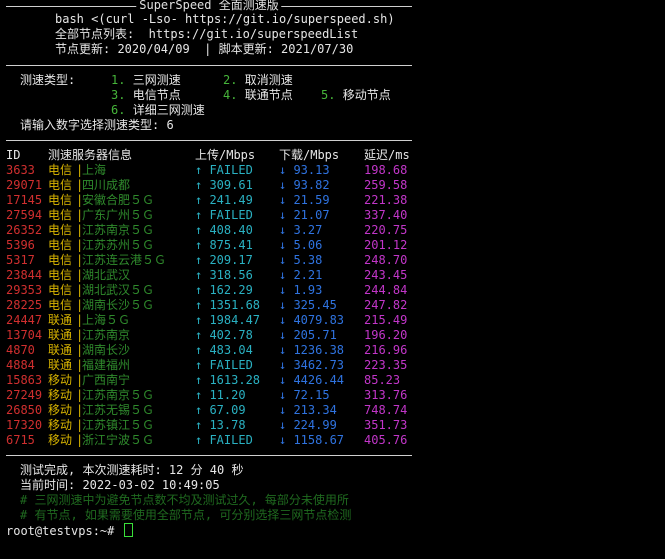 The width and height of the screenshot is (665, 559). What do you see at coordinates (48, 80) in the screenshot?
I see `menu-label: 测速类型:` at bounding box center [48, 80].